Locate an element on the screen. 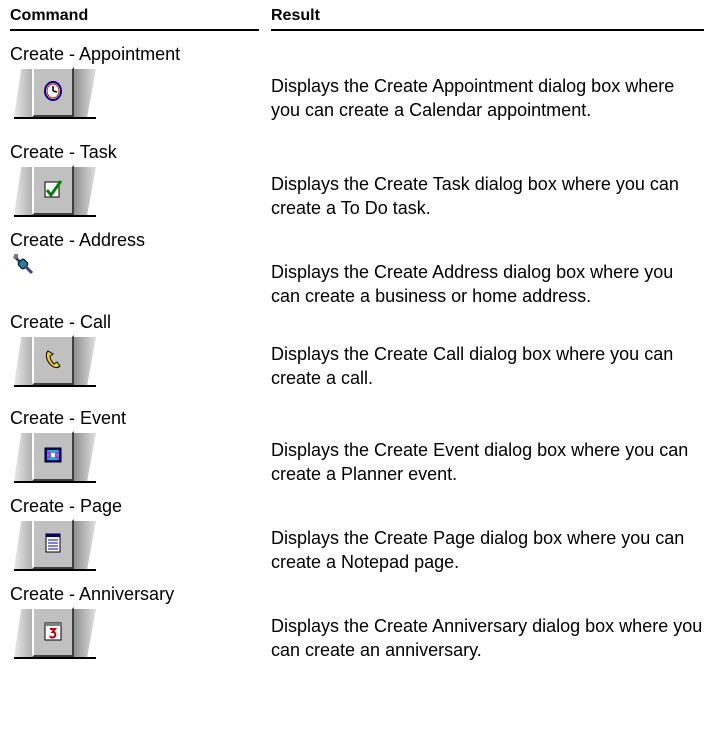 Image resolution: width=704 pixels, height=748 pixels. call-toolbar-button is located at coordinates (55, 361).